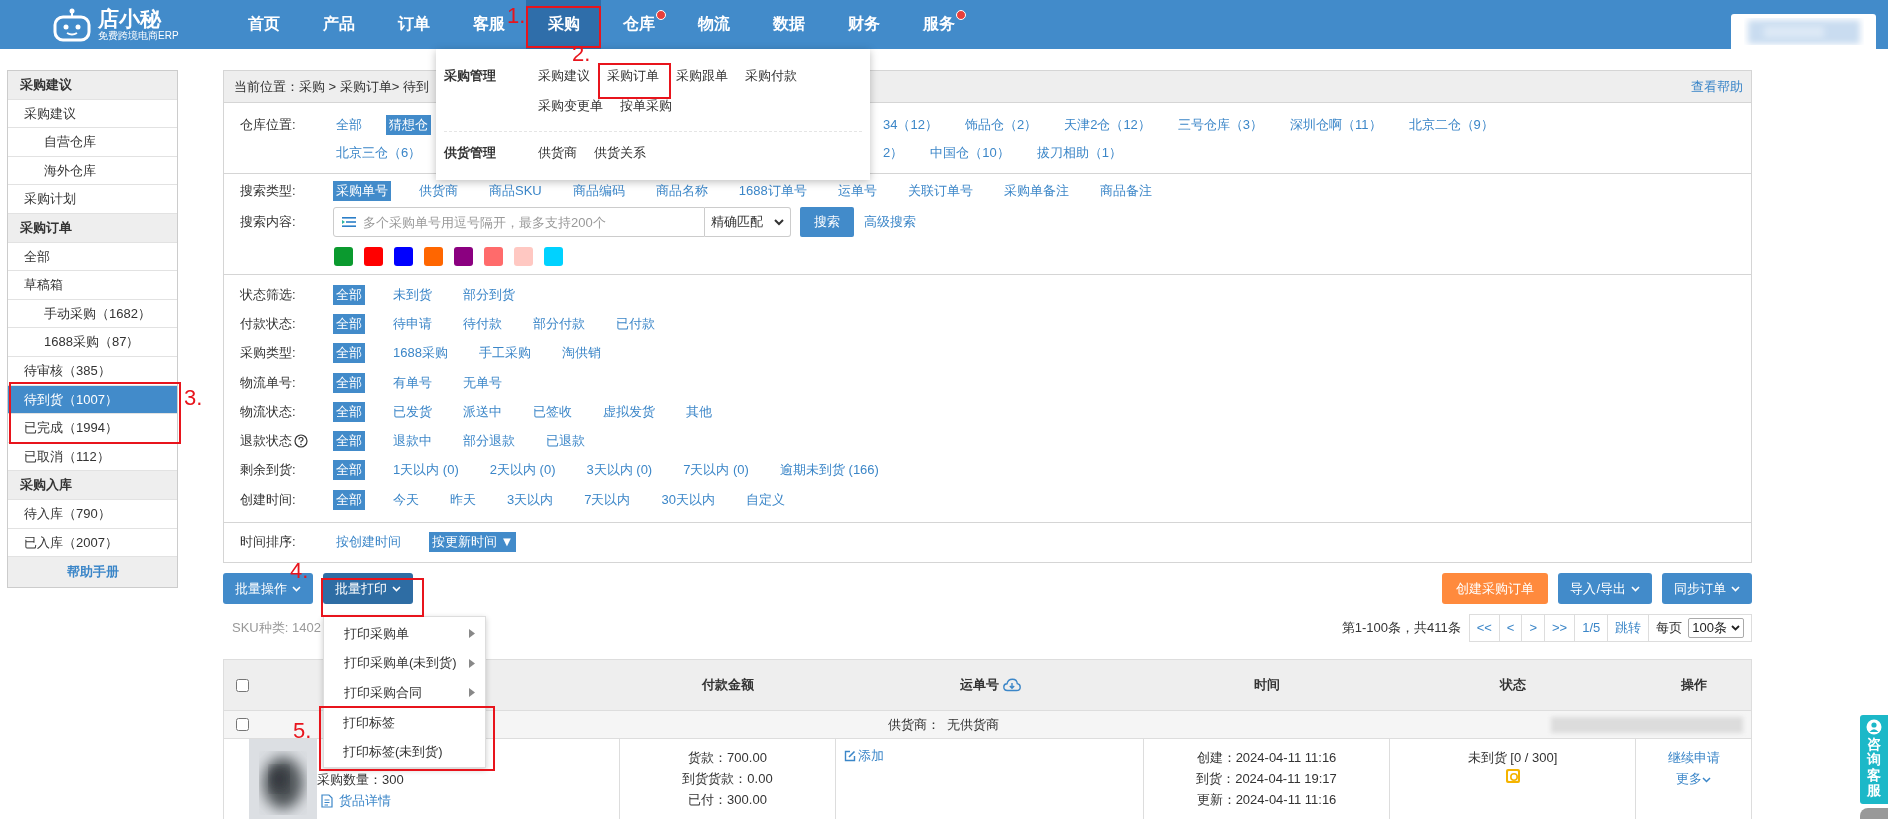  Describe the element at coordinates (890, 222) in the screenshot. I see `advanced-search-link: 高级搜索` at that location.